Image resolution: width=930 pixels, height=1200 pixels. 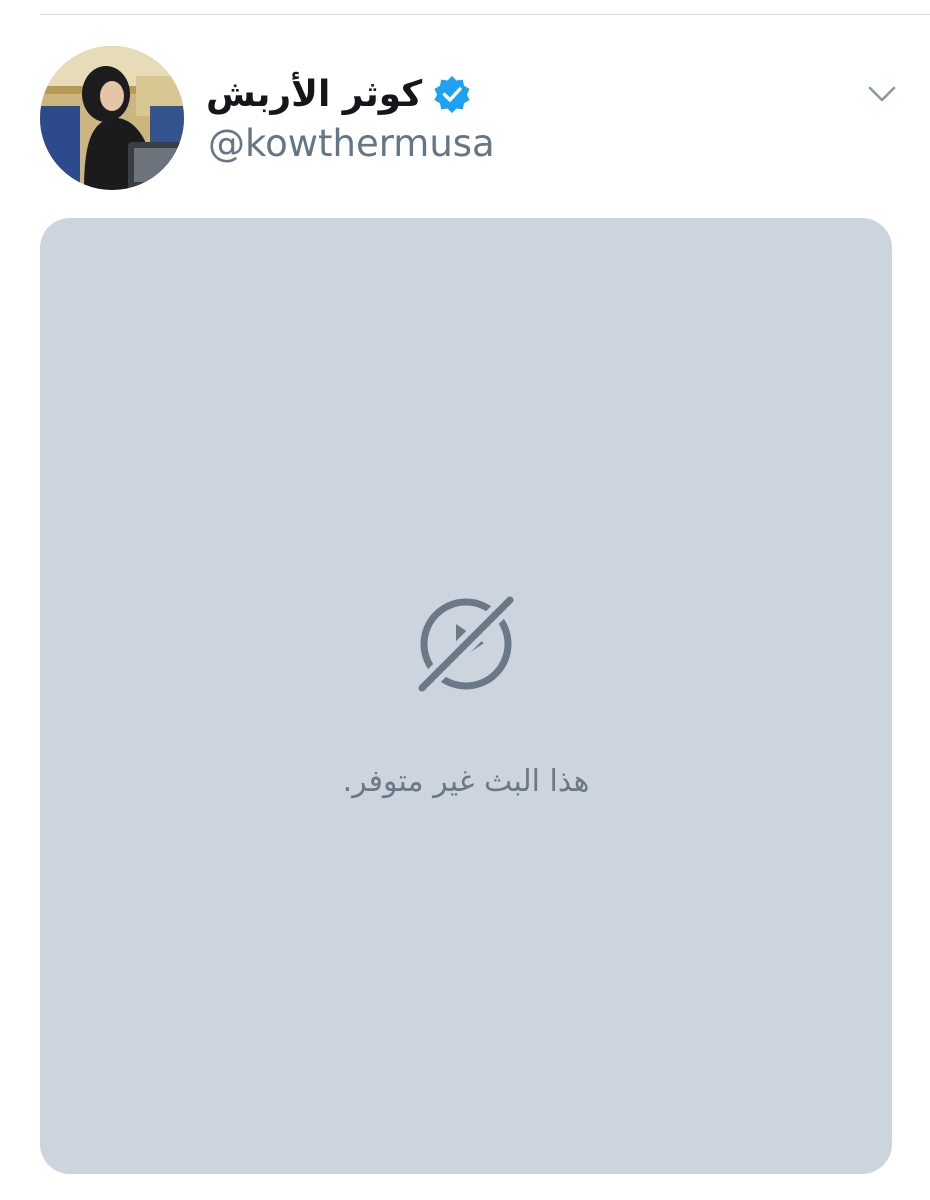 What do you see at coordinates (351, 143) in the screenshot?
I see `author-handle: @kowthermusa` at bounding box center [351, 143].